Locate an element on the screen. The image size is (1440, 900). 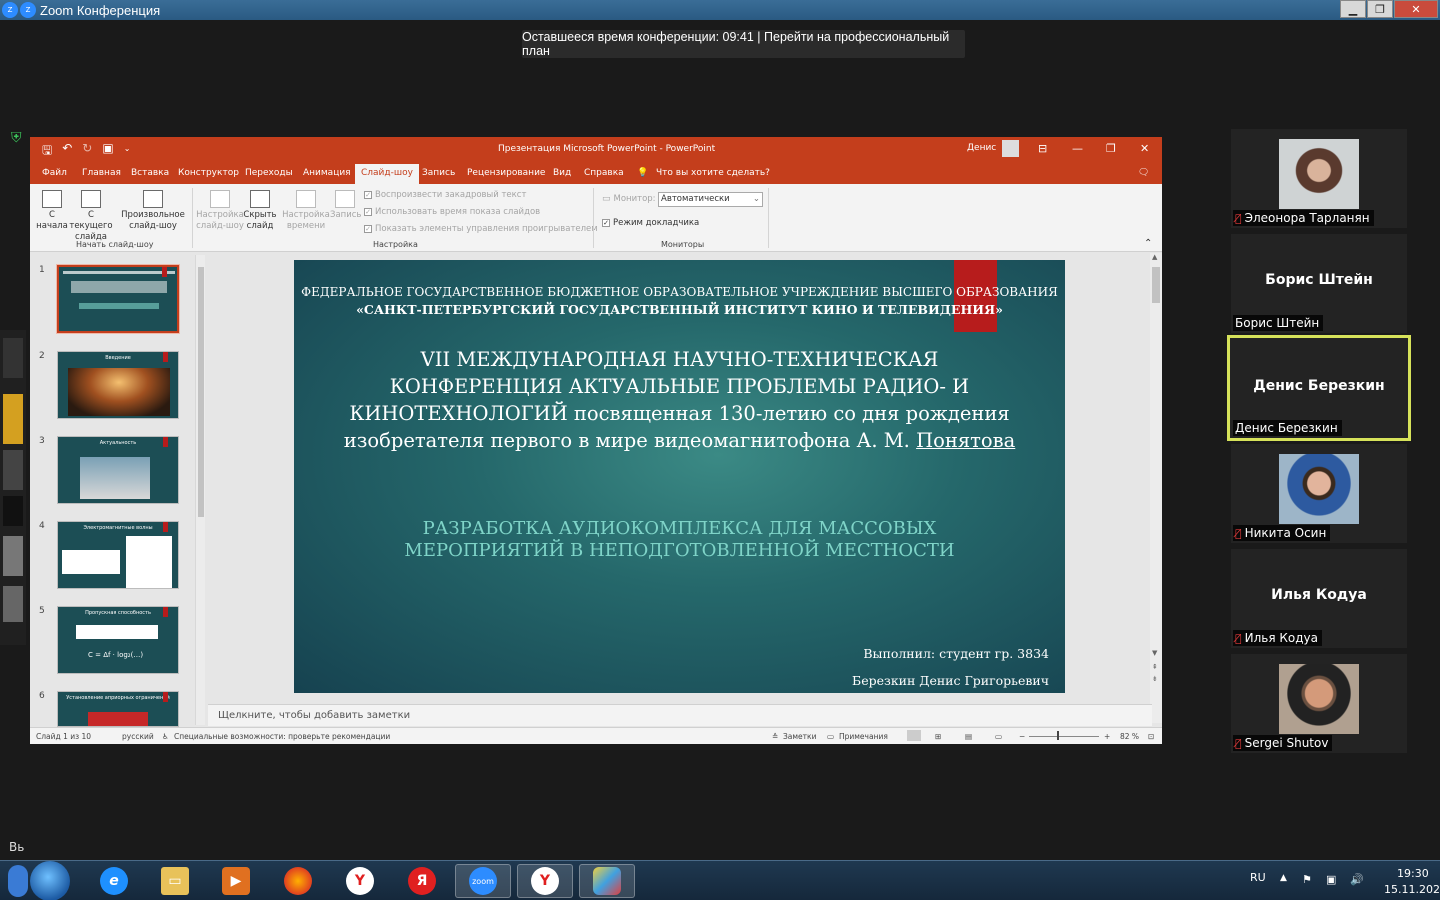
tab-animations: Анимация is located at coordinates (327, 173).